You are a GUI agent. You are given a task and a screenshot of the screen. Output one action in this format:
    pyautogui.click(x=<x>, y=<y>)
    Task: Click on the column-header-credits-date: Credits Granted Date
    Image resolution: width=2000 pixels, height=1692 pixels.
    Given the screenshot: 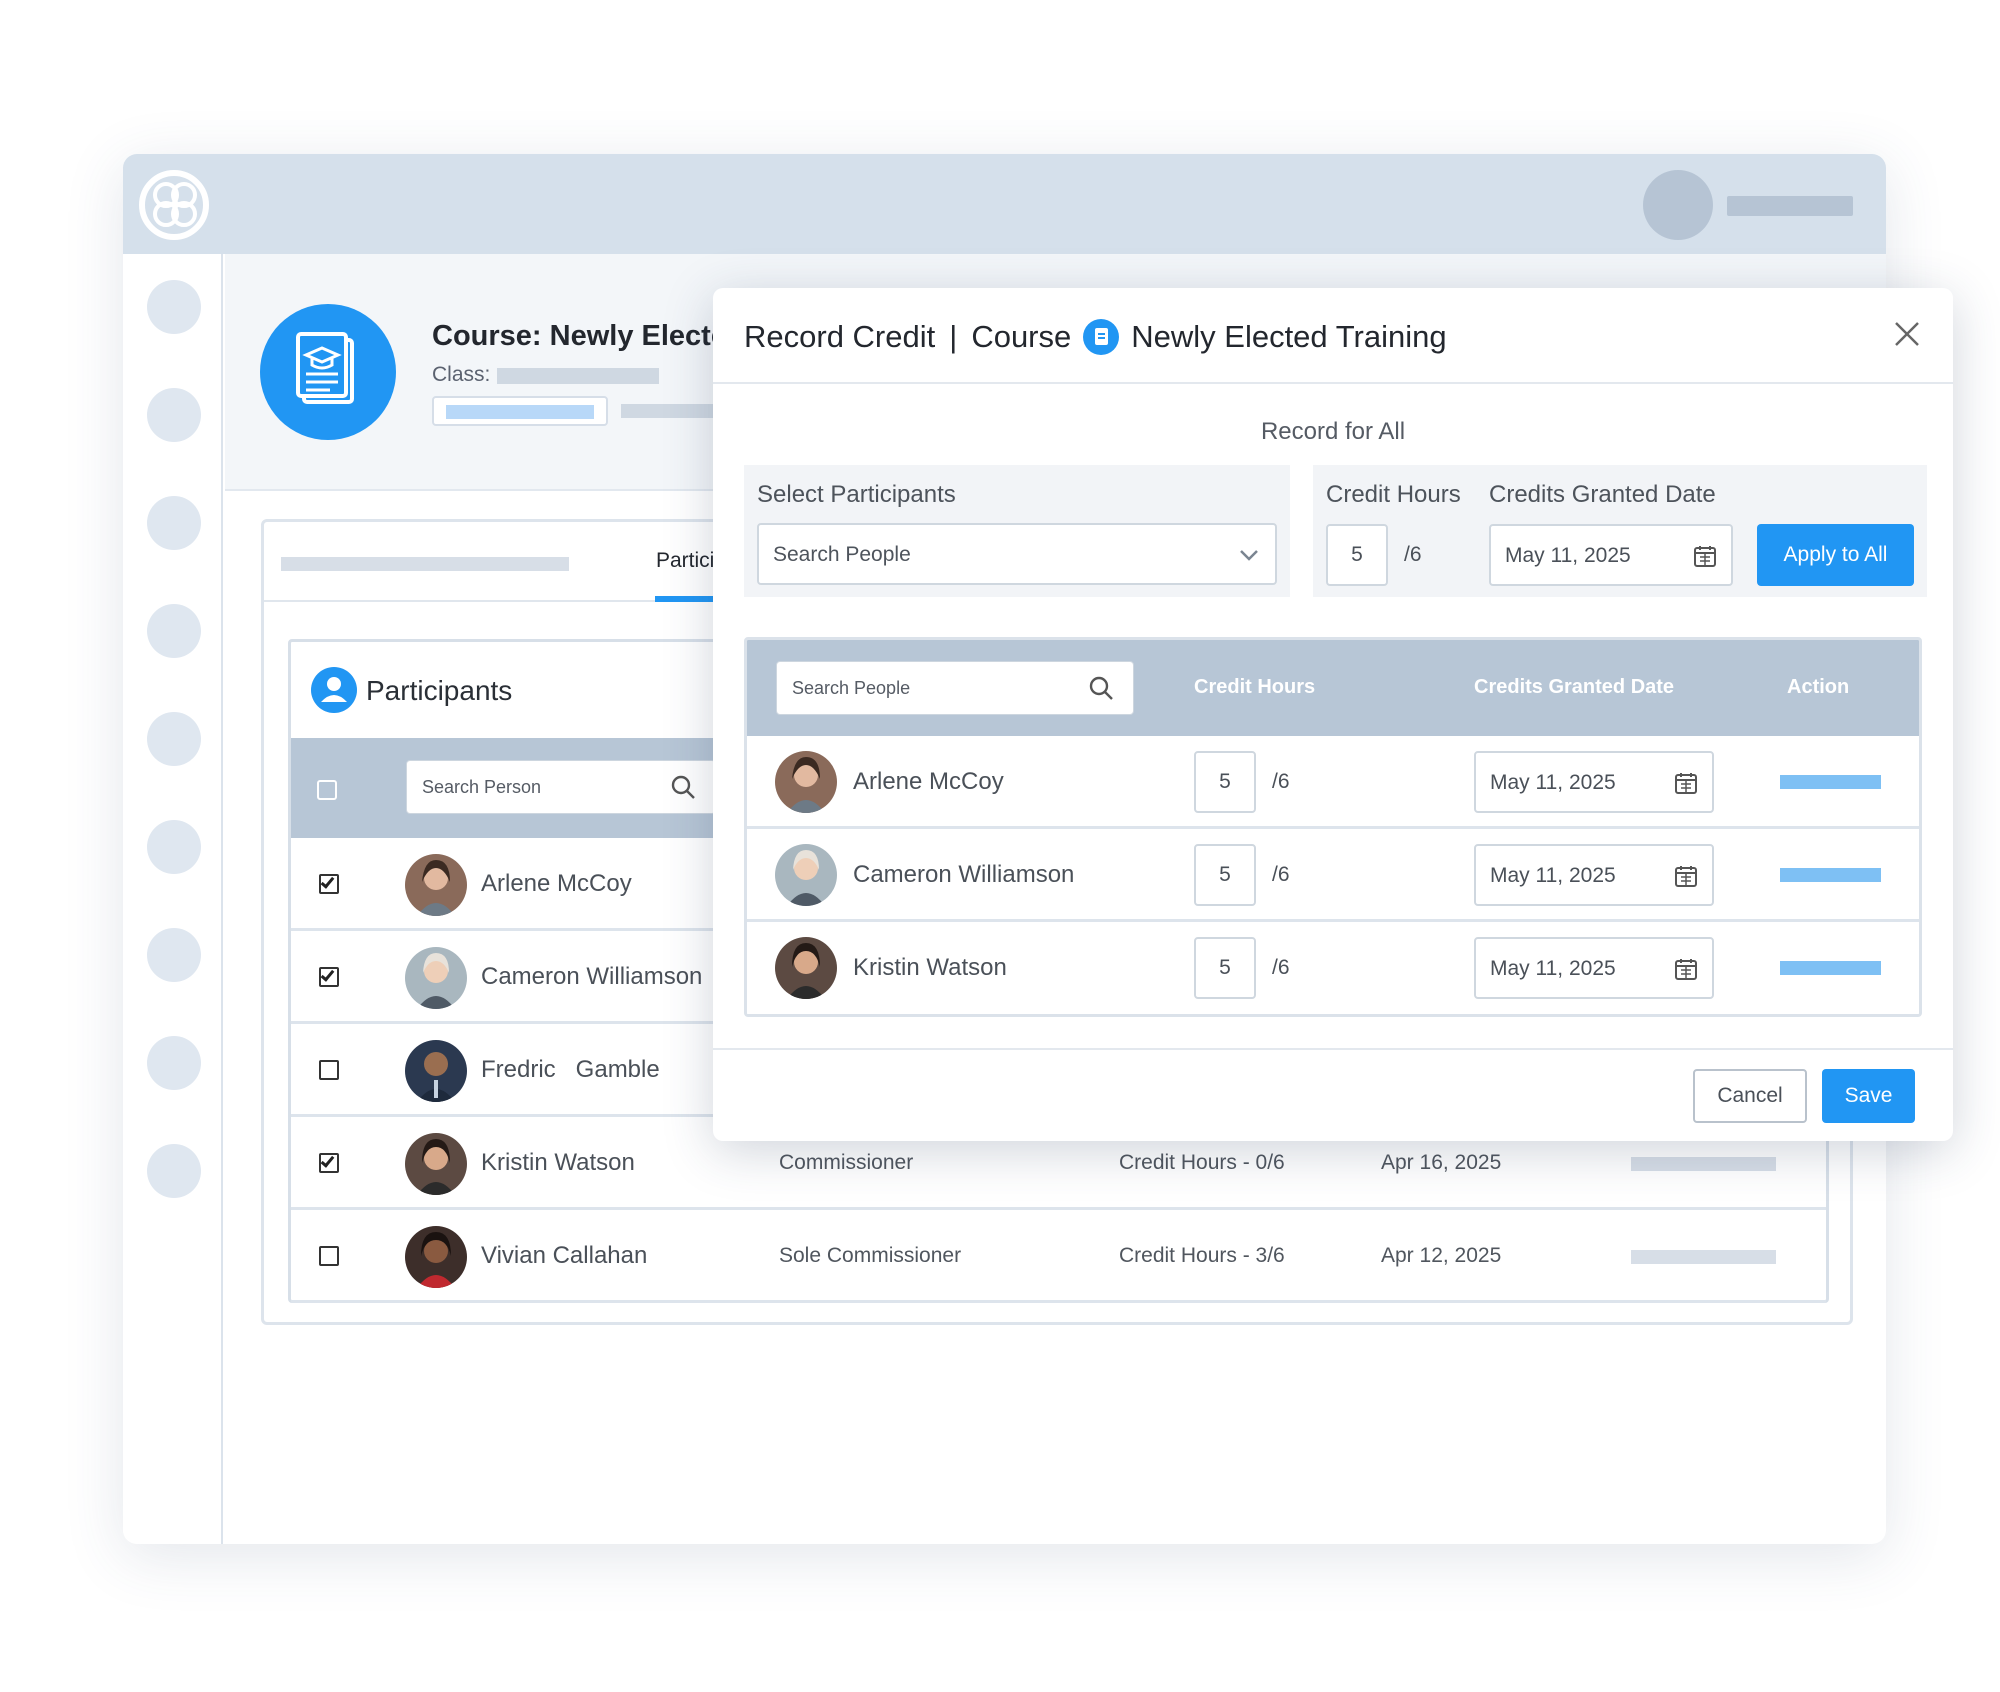 What is the action you would take?
    pyautogui.click(x=1574, y=687)
    